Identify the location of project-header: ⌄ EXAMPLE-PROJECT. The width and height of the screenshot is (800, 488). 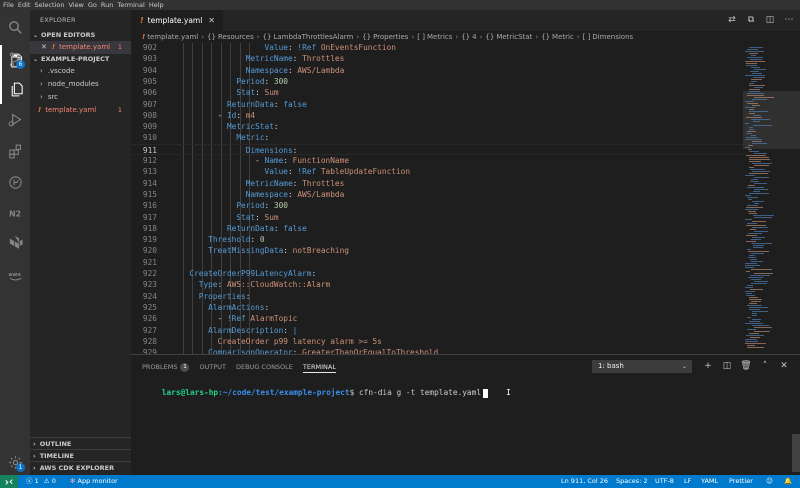
(80, 59).